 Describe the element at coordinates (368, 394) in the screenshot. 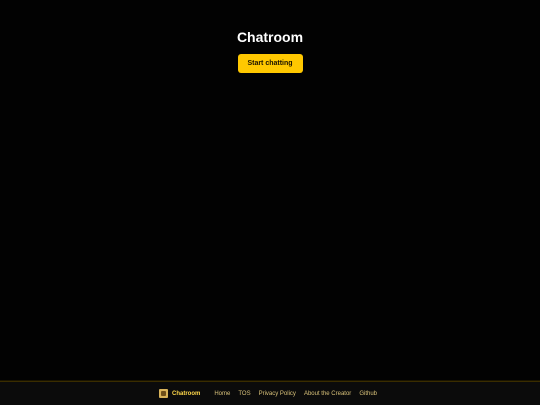

I see `footer-link-github: Github` at that location.